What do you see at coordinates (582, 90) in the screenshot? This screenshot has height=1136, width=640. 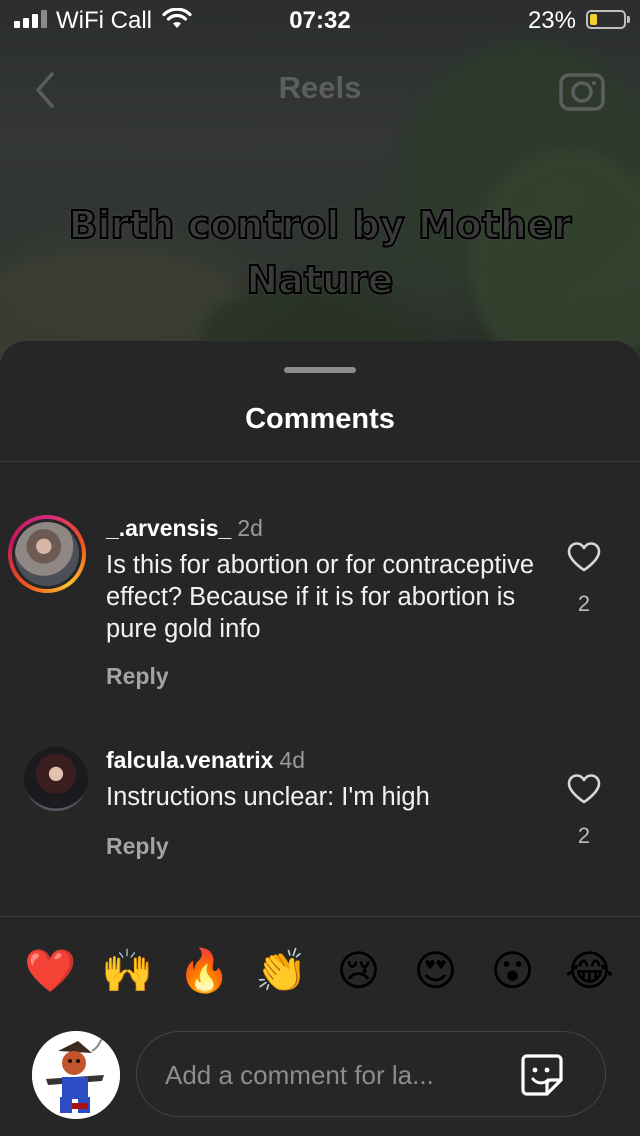 I see `camera-icon` at bounding box center [582, 90].